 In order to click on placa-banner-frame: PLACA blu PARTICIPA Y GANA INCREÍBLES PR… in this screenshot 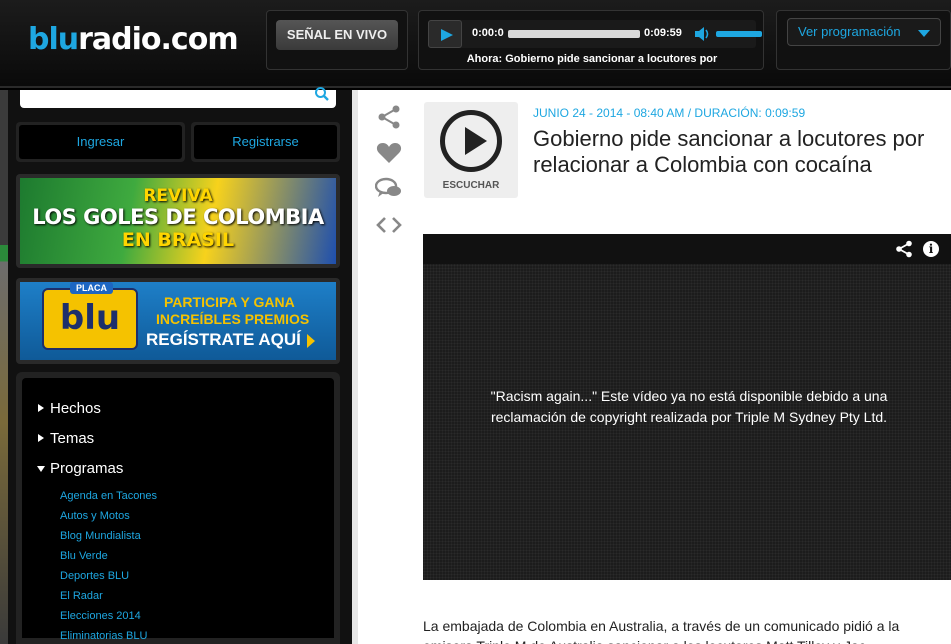, I will do `click(178, 321)`.